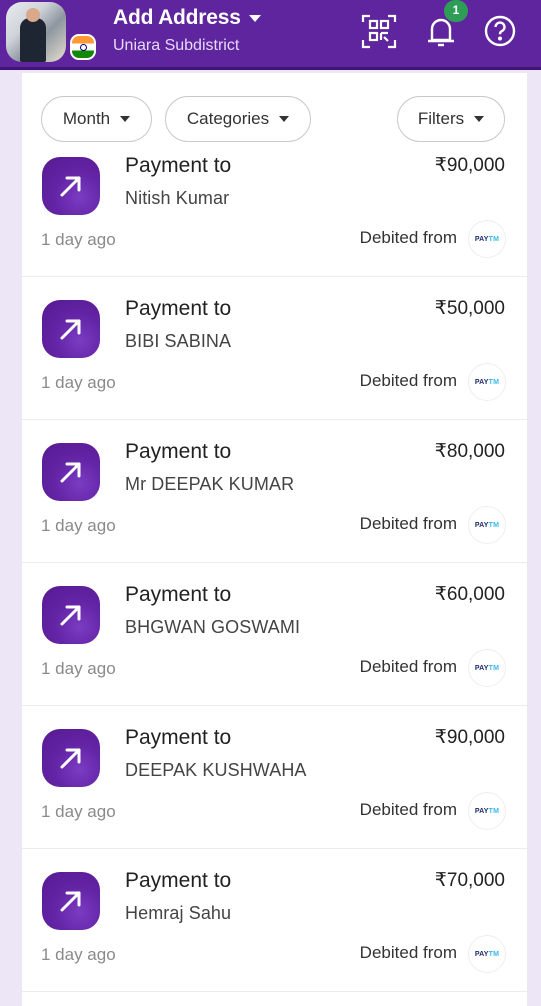  I want to click on help-button, so click(502, 31).